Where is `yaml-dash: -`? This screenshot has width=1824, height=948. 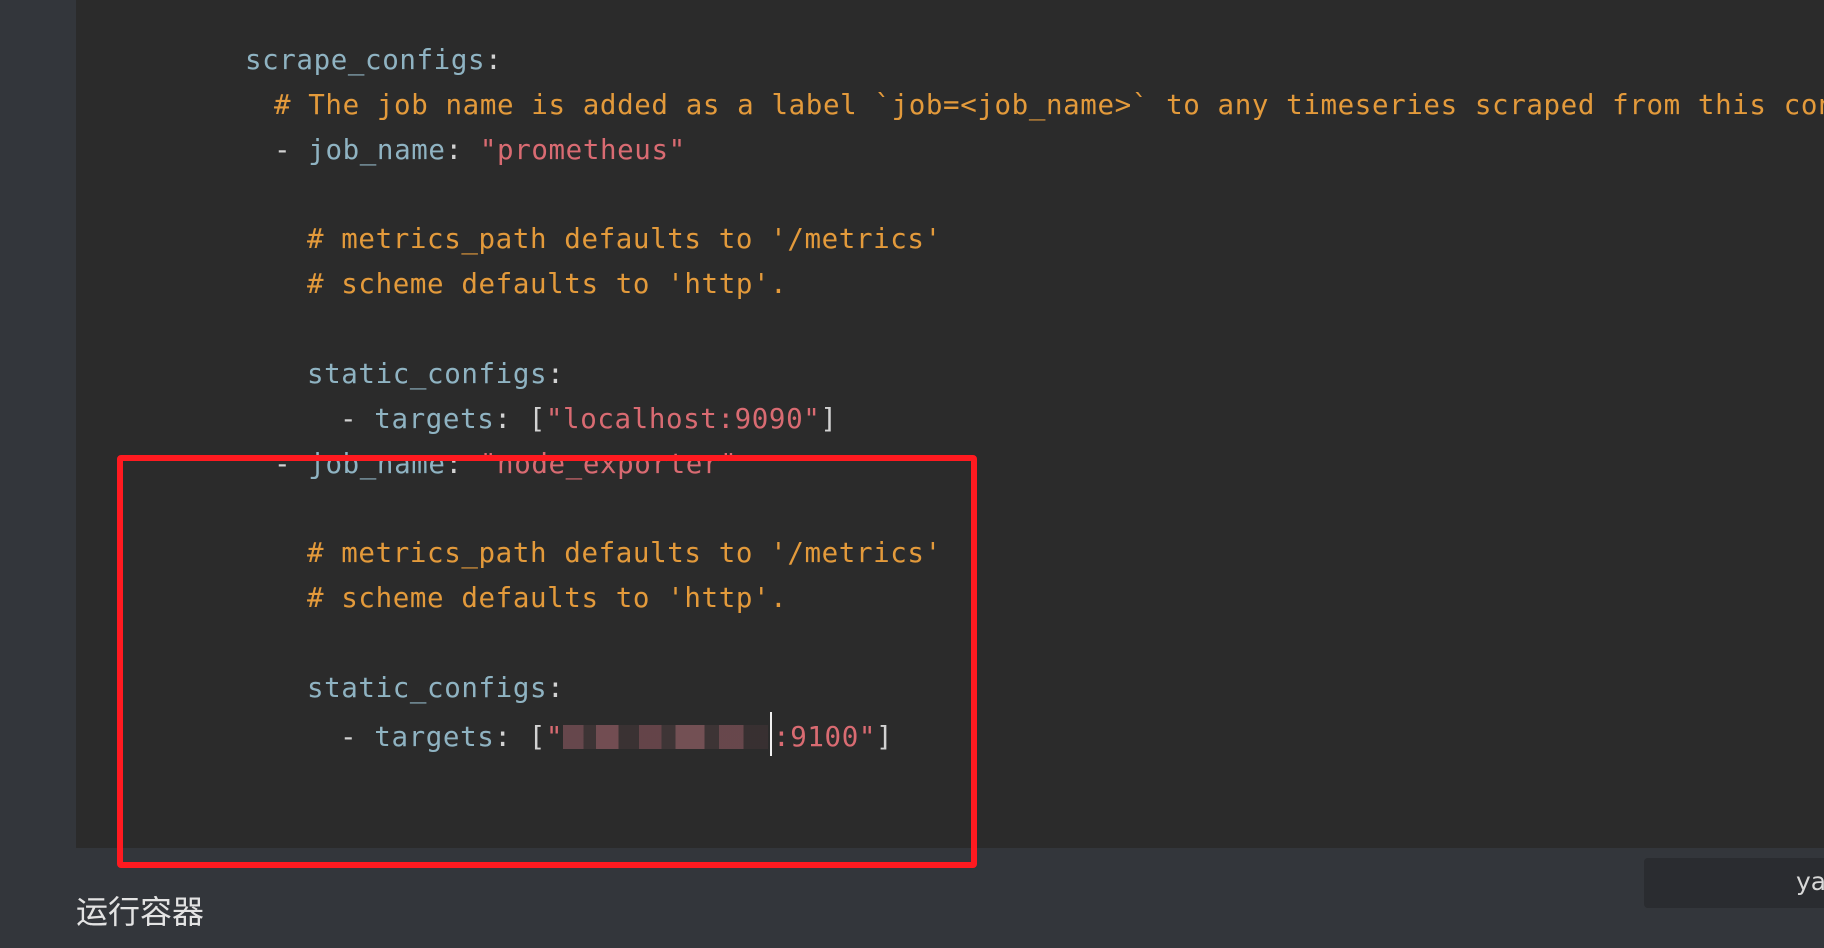 yaml-dash: - is located at coordinates (291, 150).